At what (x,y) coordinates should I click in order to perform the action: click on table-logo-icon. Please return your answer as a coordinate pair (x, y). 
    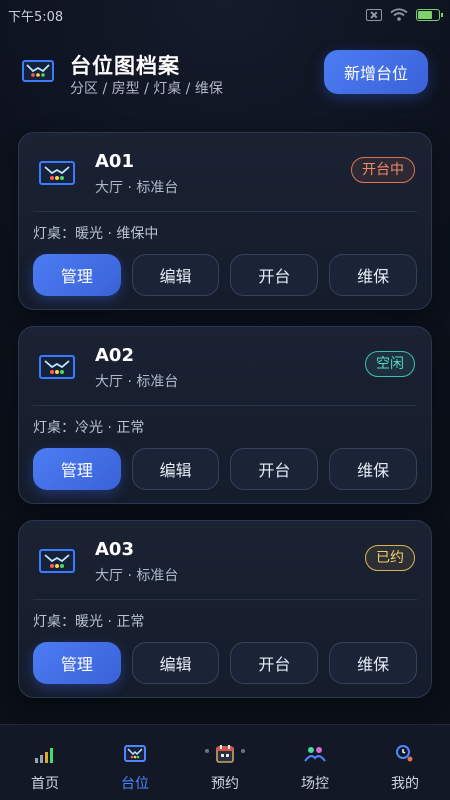
    Looking at the image, I should click on (38, 71).